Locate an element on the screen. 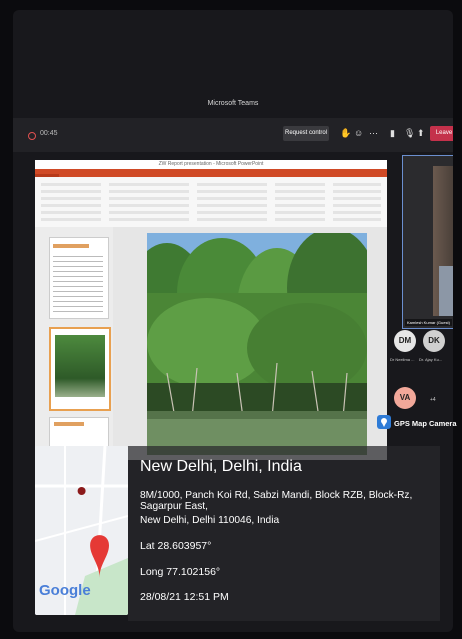  ppt-ribbon-tabs is located at coordinates (211, 175).